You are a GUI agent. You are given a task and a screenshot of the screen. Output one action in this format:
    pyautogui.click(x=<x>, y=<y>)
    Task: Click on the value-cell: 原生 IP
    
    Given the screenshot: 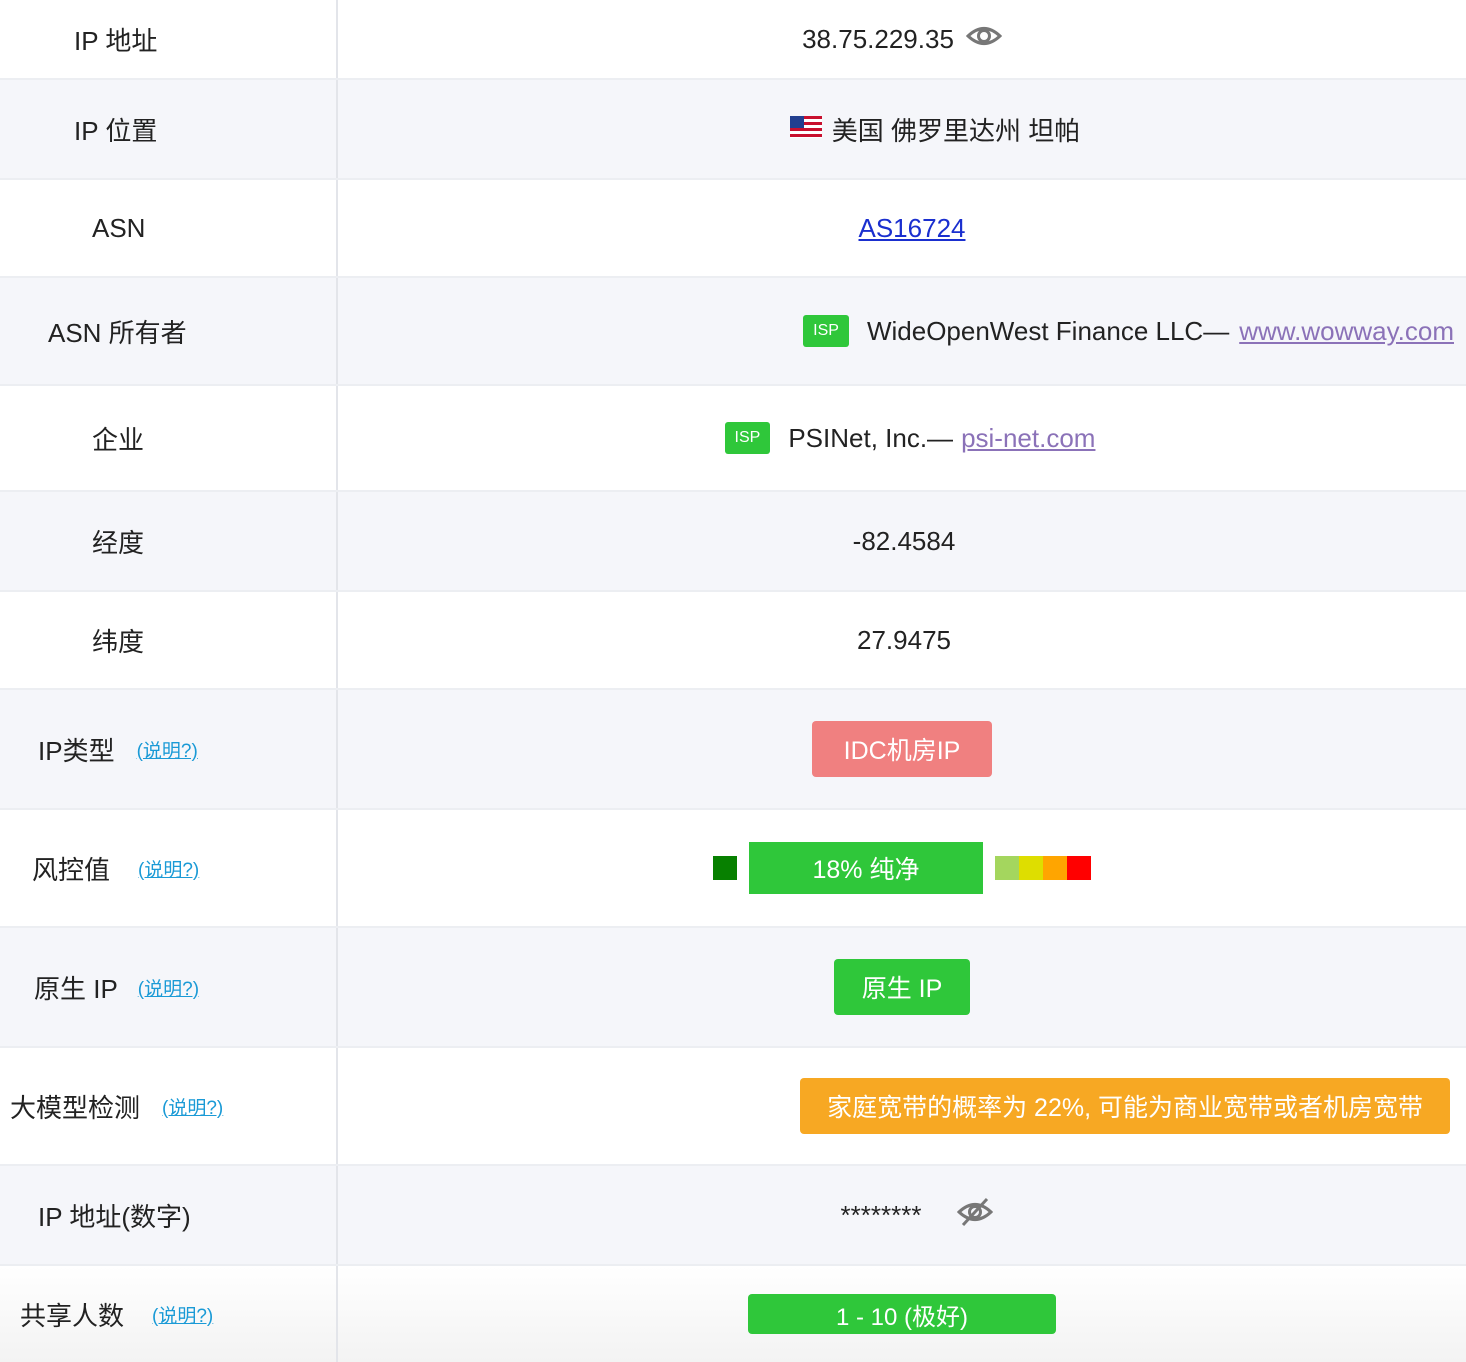 What is the action you would take?
    pyautogui.click(x=902, y=987)
    